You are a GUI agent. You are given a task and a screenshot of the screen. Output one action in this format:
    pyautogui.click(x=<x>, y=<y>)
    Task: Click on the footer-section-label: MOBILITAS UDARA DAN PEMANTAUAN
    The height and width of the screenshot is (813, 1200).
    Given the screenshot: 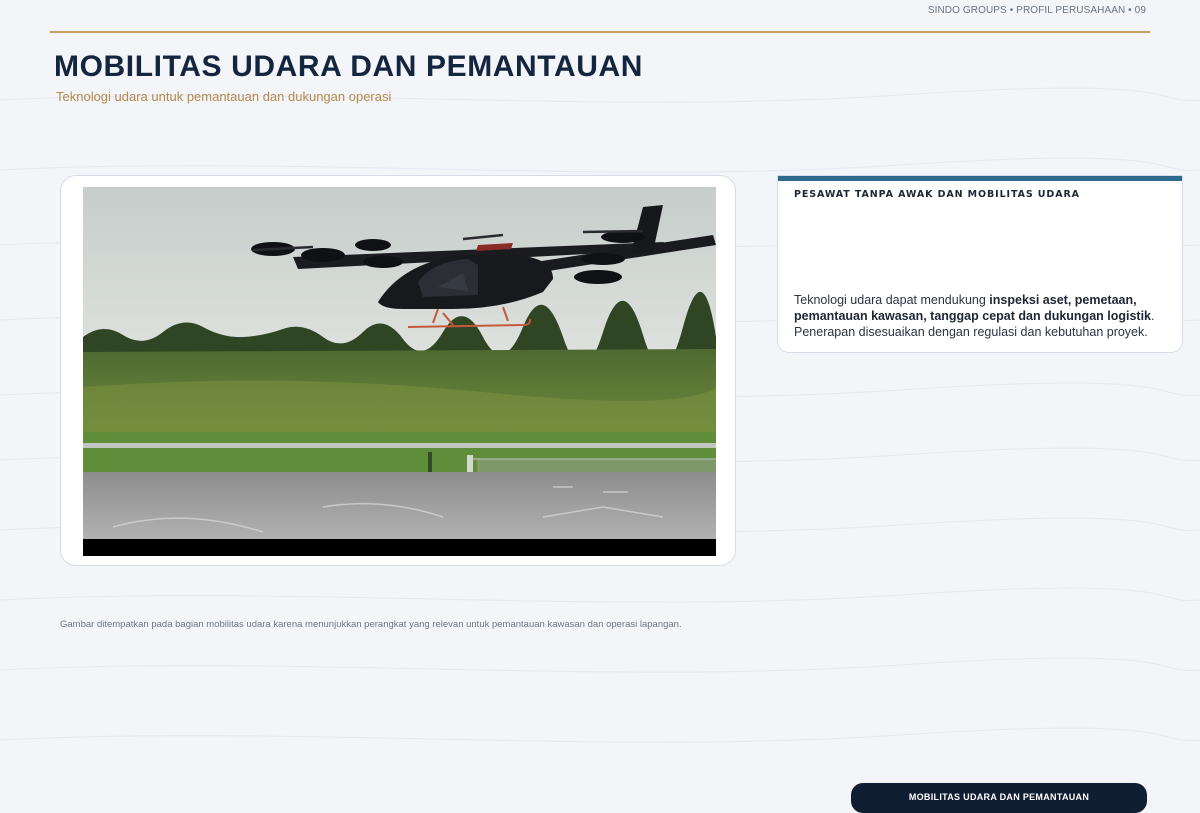 What is the action you would take?
    pyautogui.click(x=999, y=798)
    